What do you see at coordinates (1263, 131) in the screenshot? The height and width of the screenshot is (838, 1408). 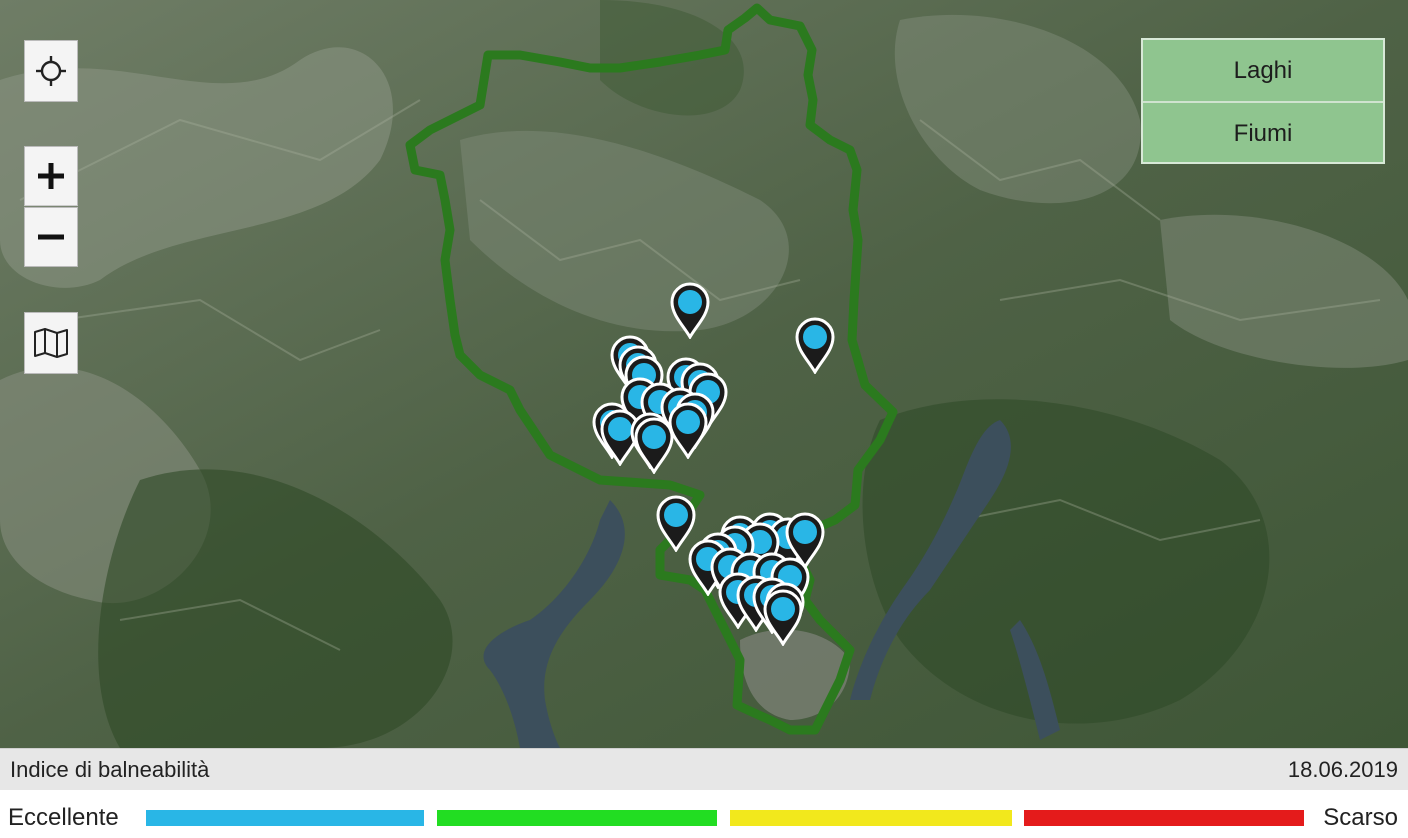 I see `rivers-button: Fiumi` at bounding box center [1263, 131].